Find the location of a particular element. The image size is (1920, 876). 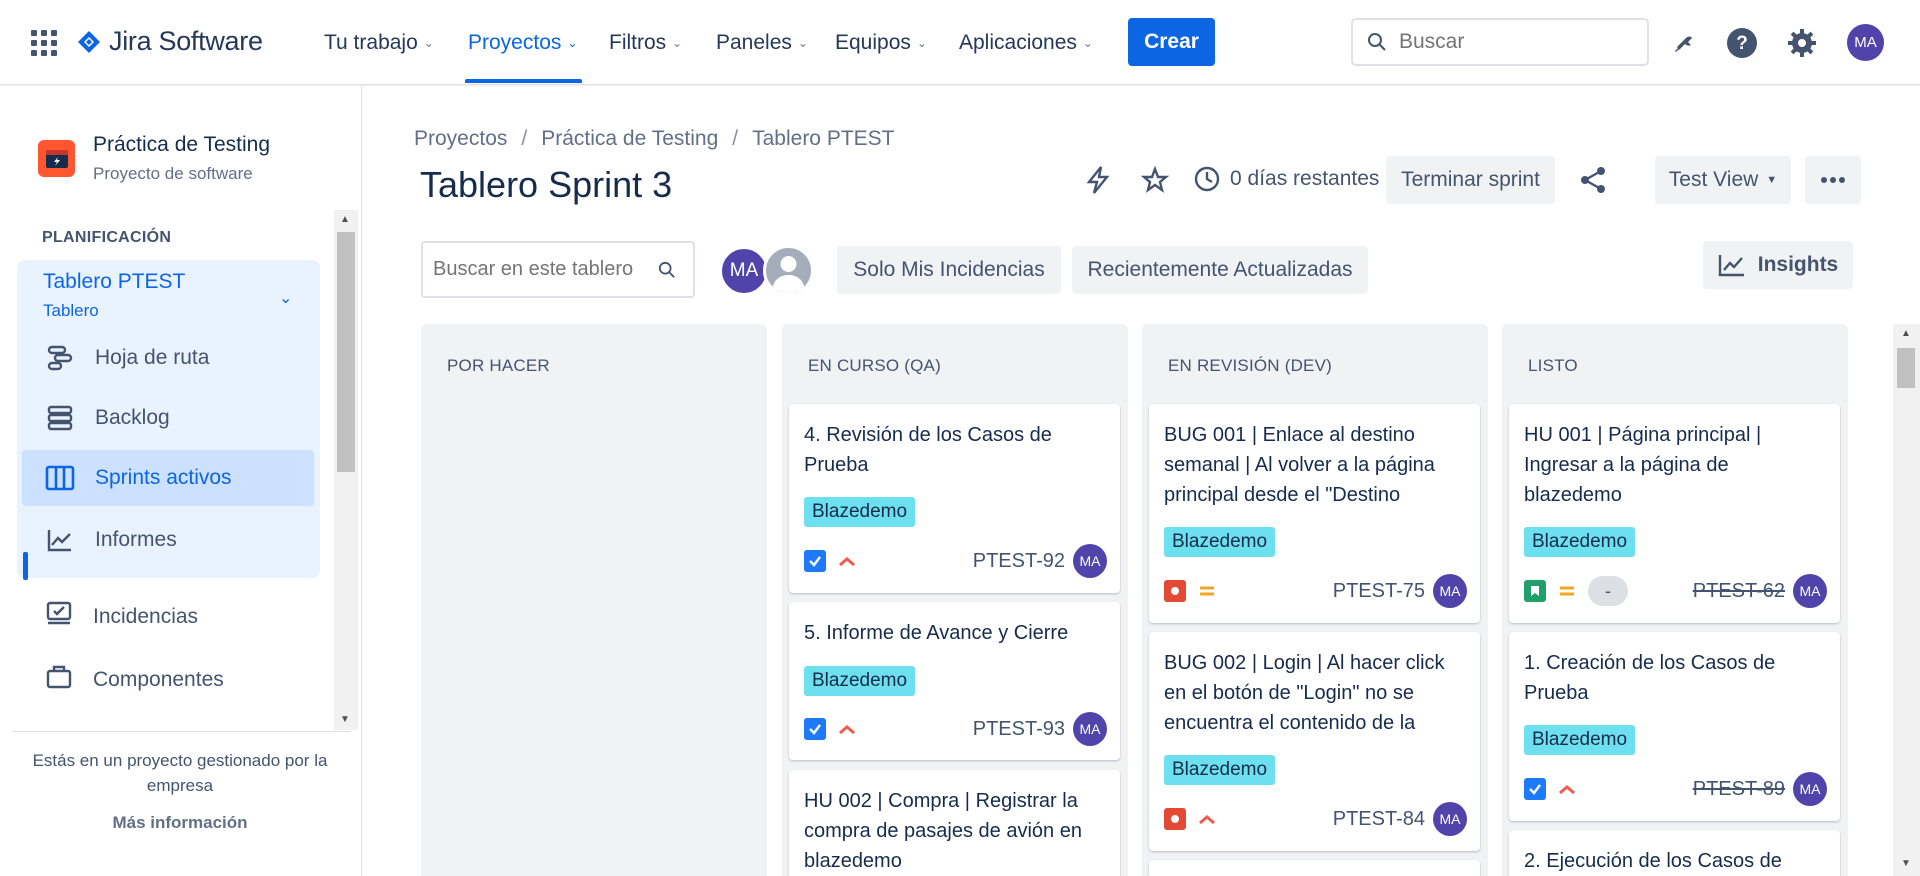

notifications-icon is located at coordinates (1683, 43).